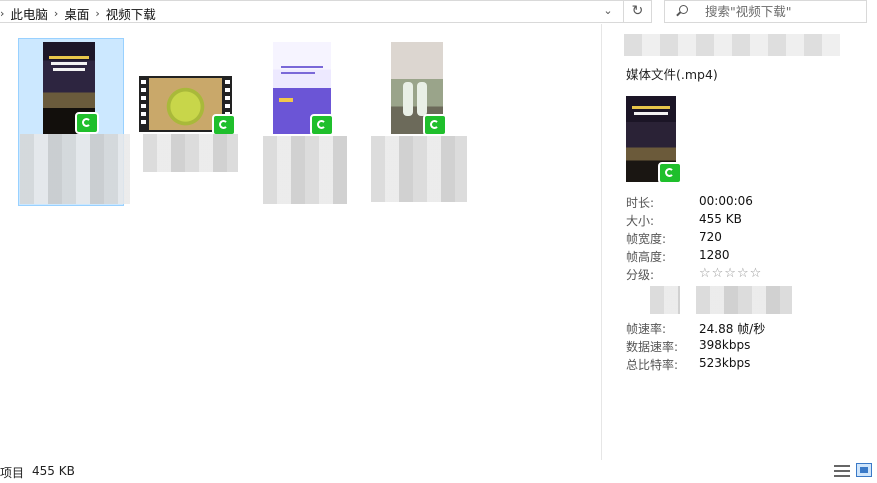 This screenshot has width=877, height=483. I want to click on search-input: 搜索"视频下载", so click(765, 11).